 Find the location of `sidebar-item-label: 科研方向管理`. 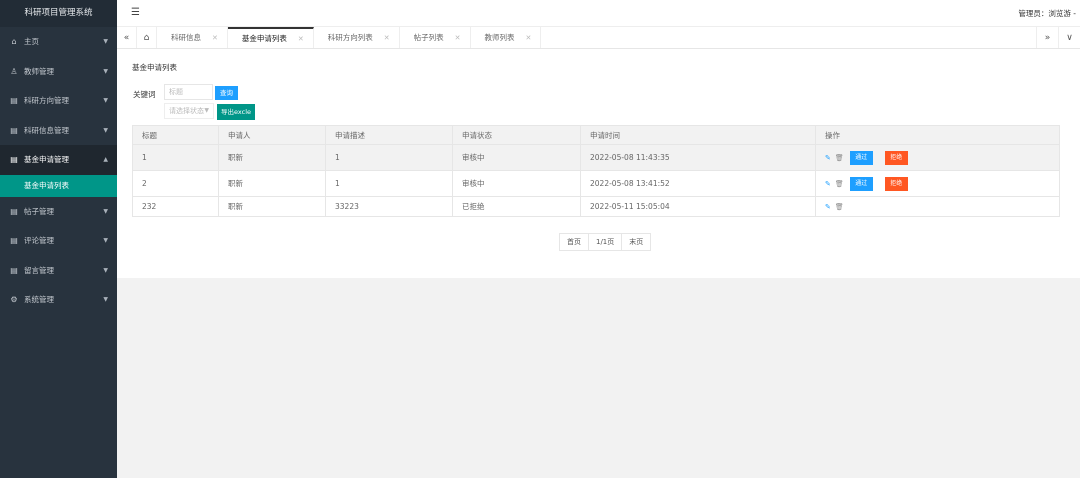

sidebar-item-label: 科研方向管理 is located at coordinates (46, 100).